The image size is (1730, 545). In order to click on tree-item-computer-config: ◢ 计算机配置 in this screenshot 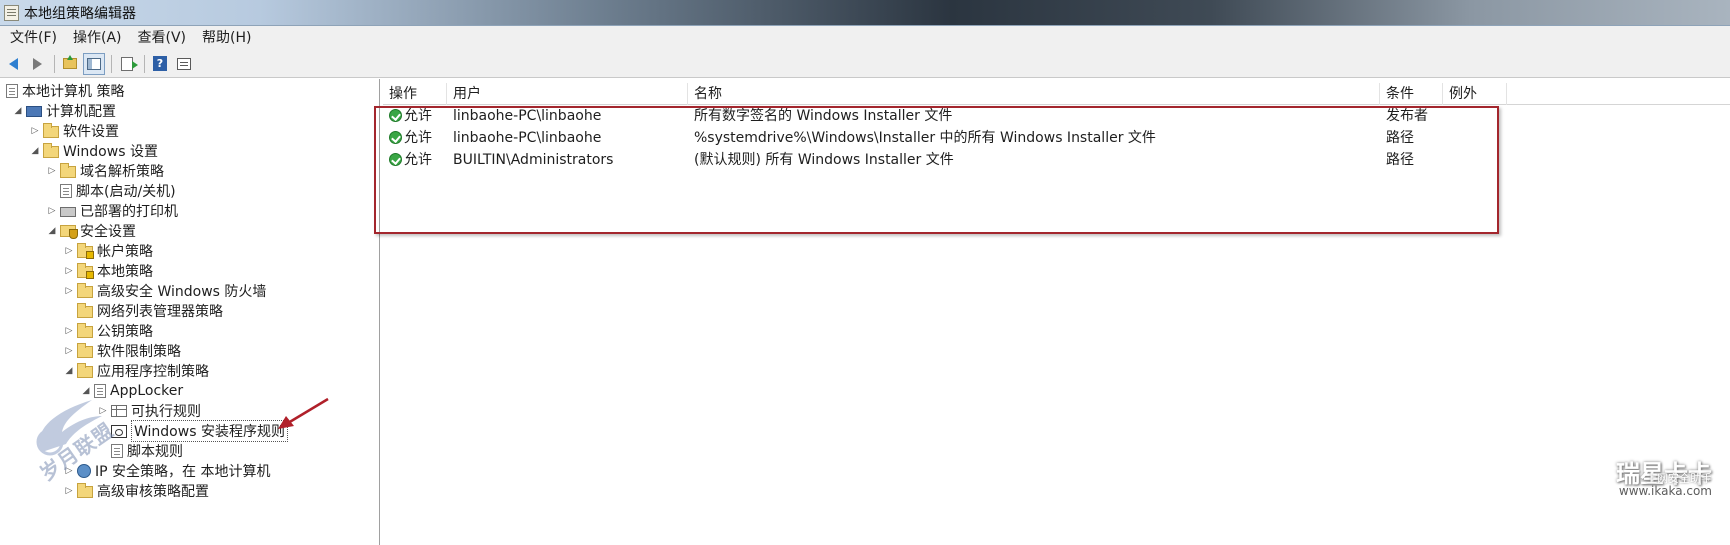, I will do `click(64, 111)`.